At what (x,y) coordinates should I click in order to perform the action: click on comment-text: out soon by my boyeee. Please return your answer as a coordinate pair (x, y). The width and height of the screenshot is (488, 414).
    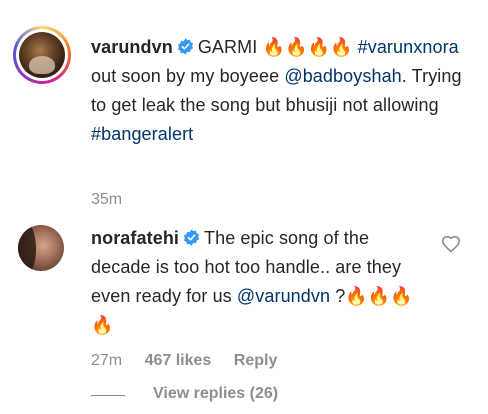
    Looking at the image, I should click on (188, 76).